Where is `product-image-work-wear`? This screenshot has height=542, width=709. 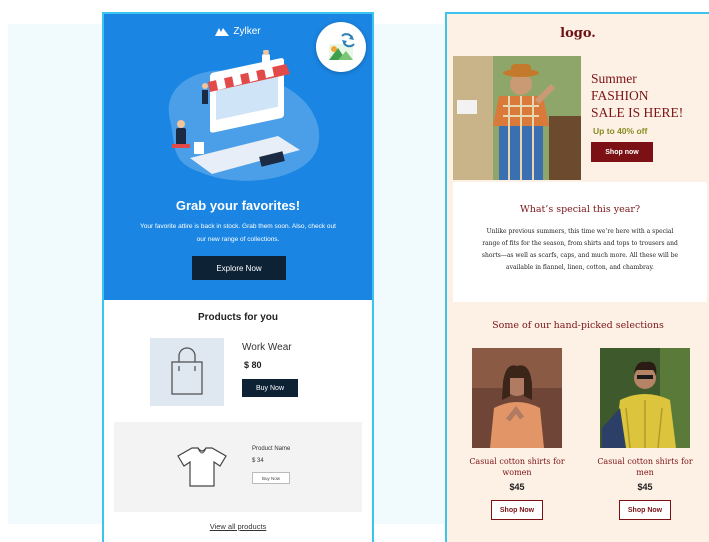
product-image-work-wear is located at coordinates (187, 372).